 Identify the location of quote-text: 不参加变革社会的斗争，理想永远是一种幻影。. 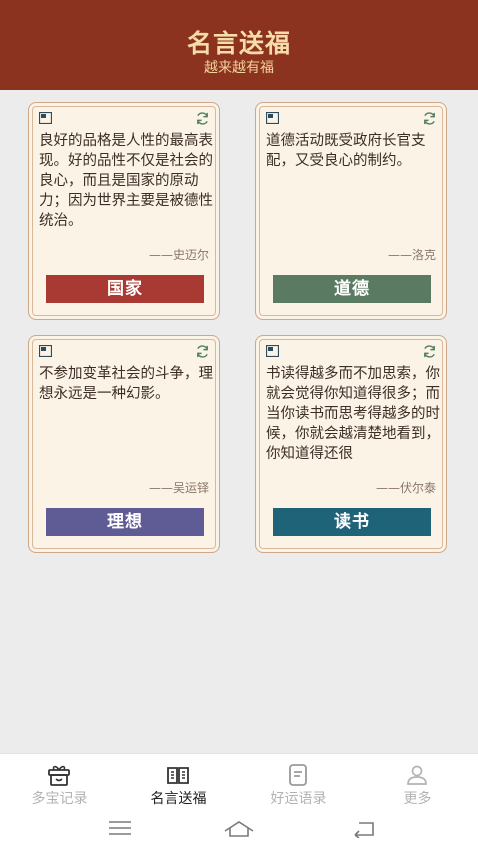
(126, 384).